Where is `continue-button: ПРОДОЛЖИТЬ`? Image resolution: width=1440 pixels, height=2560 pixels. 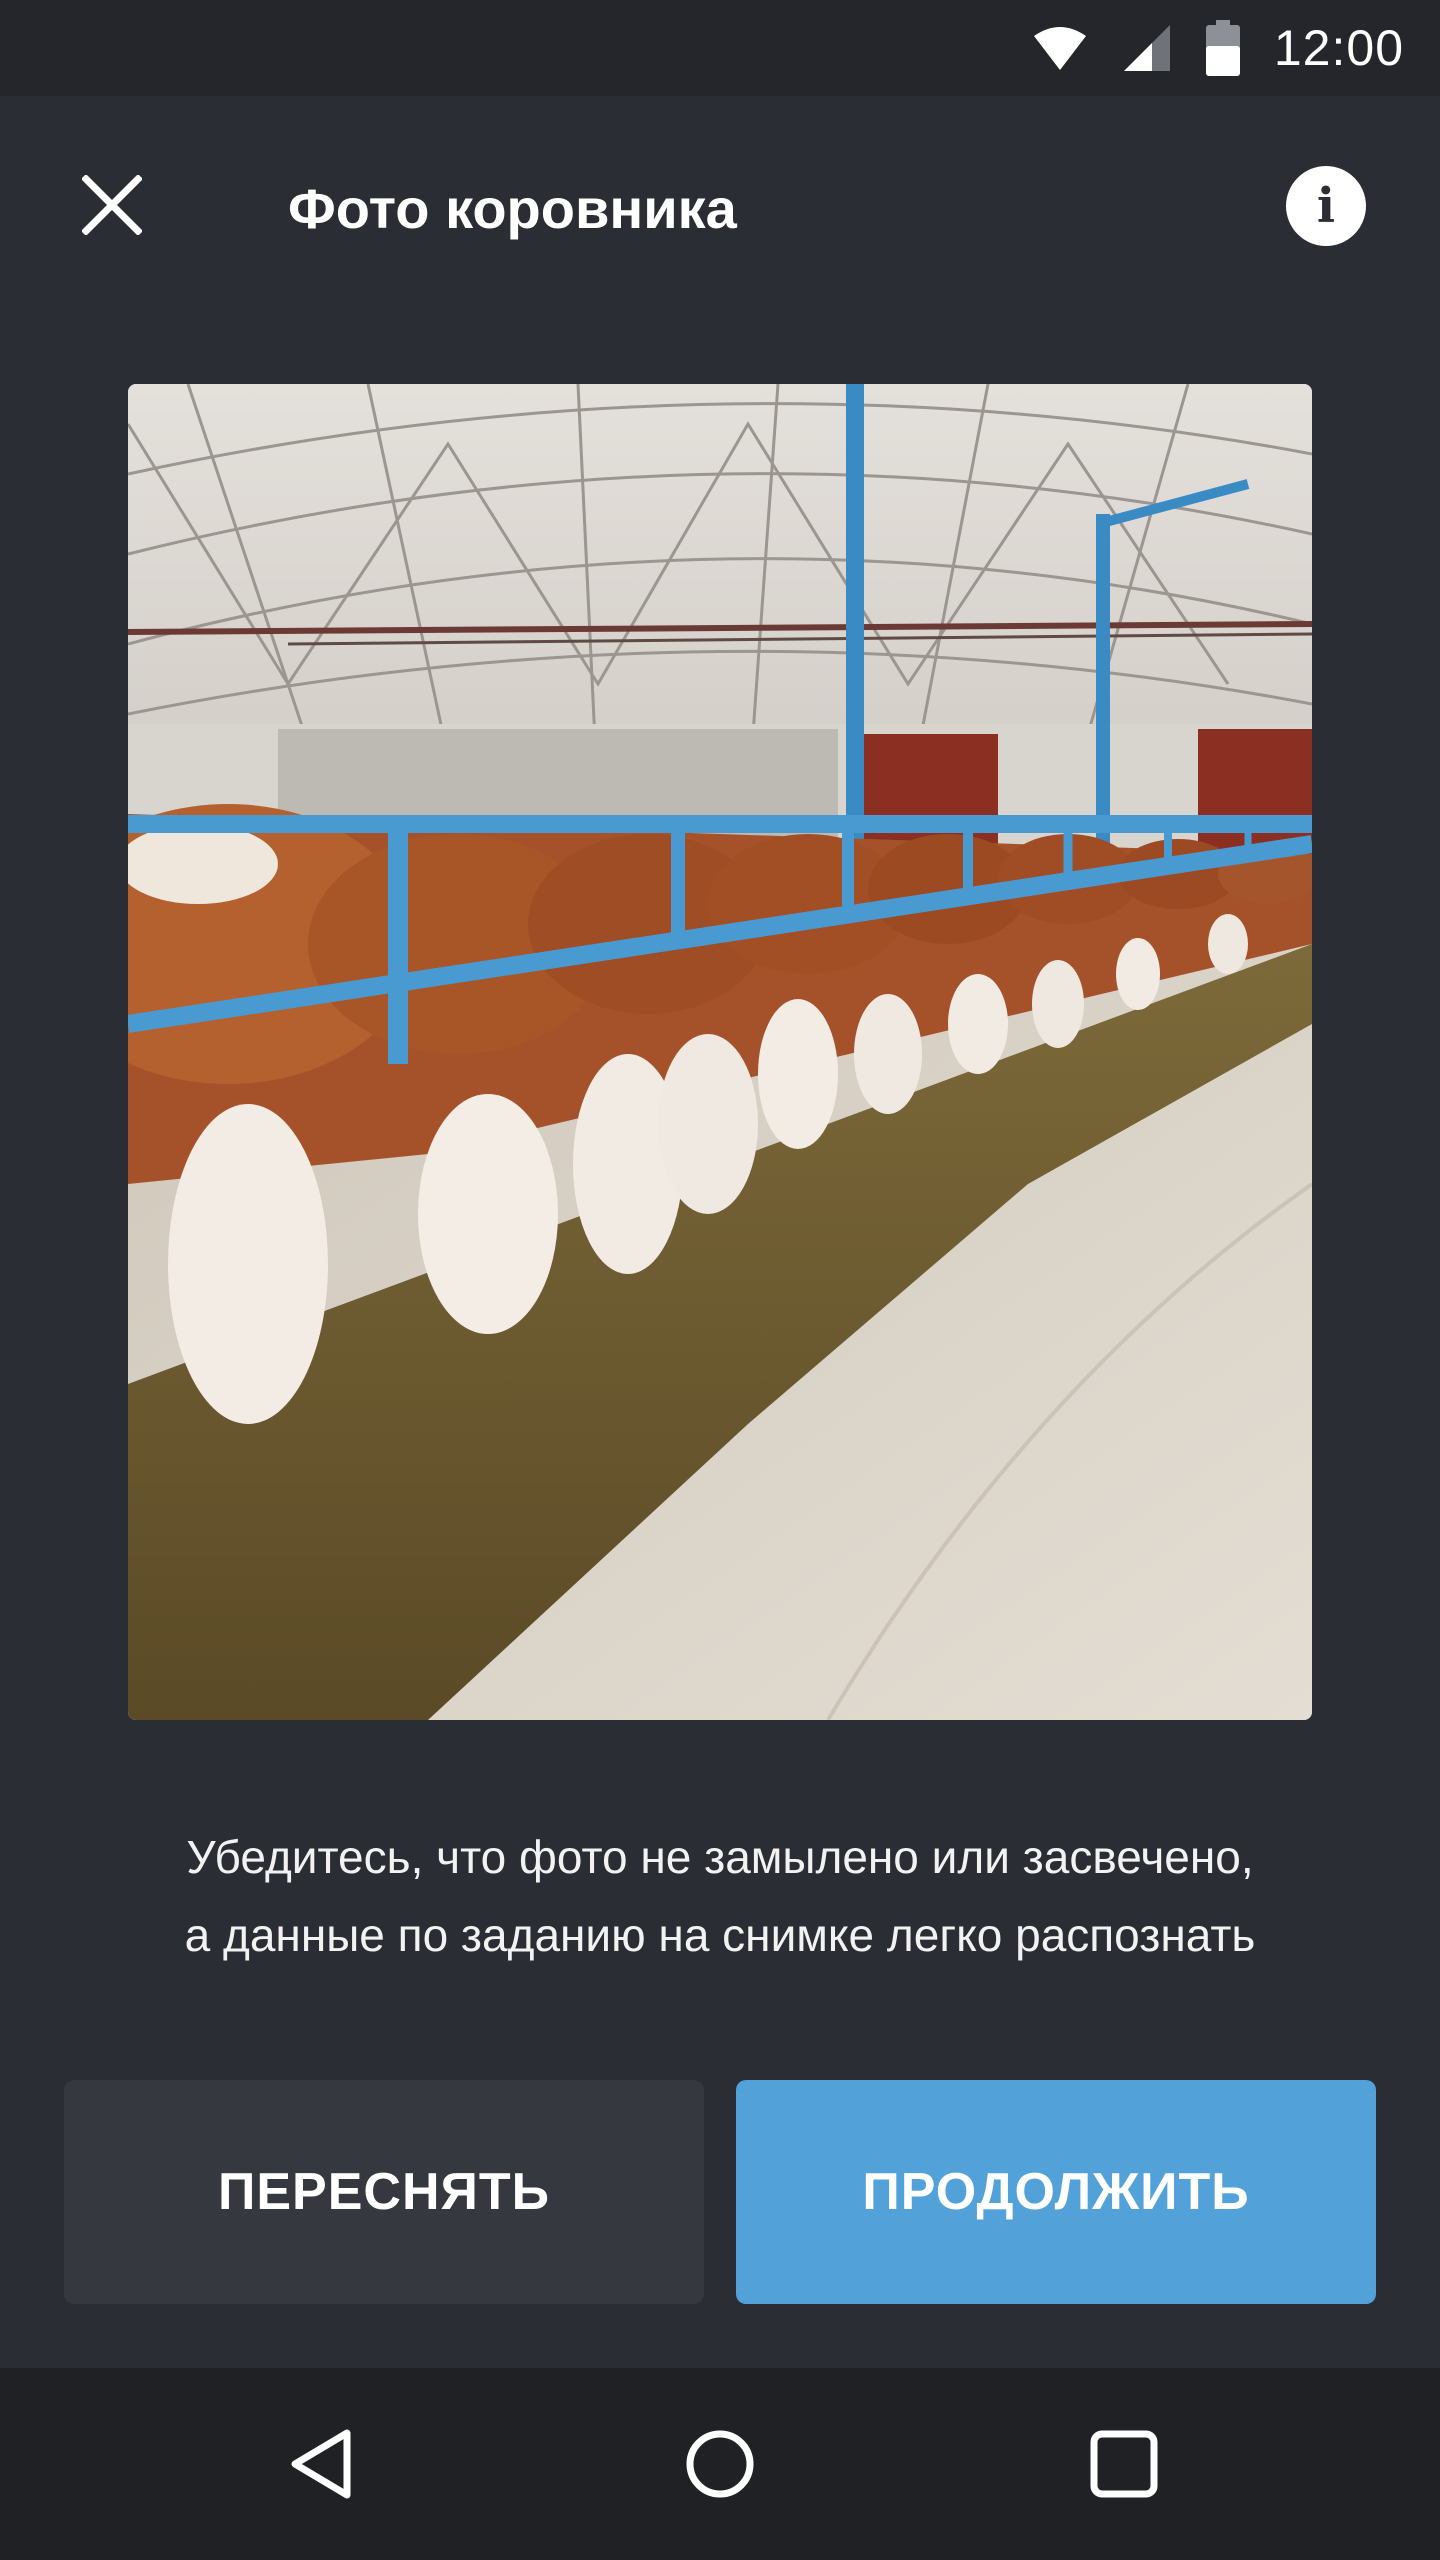
continue-button: ПРОДОЛЖИТЬ is located at coordinates (1056, 2192).